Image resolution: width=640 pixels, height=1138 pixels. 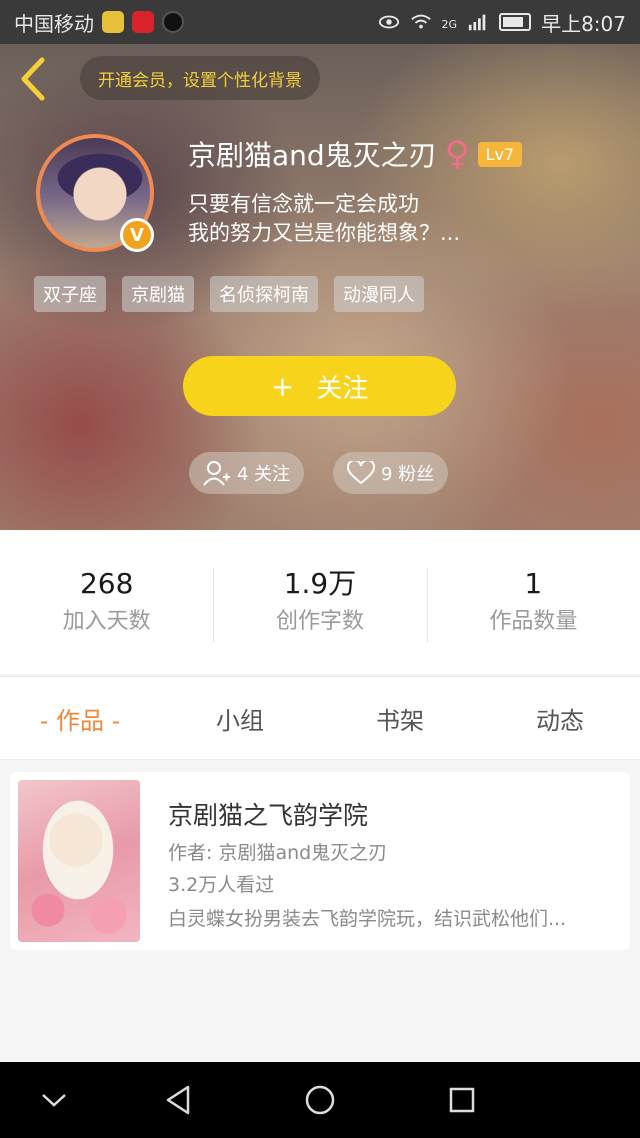 What do you see at coordinates (106, 602) in the screenshot?
I see `stat-join-days: 268 加入天数` at bounding box center [106, 602].